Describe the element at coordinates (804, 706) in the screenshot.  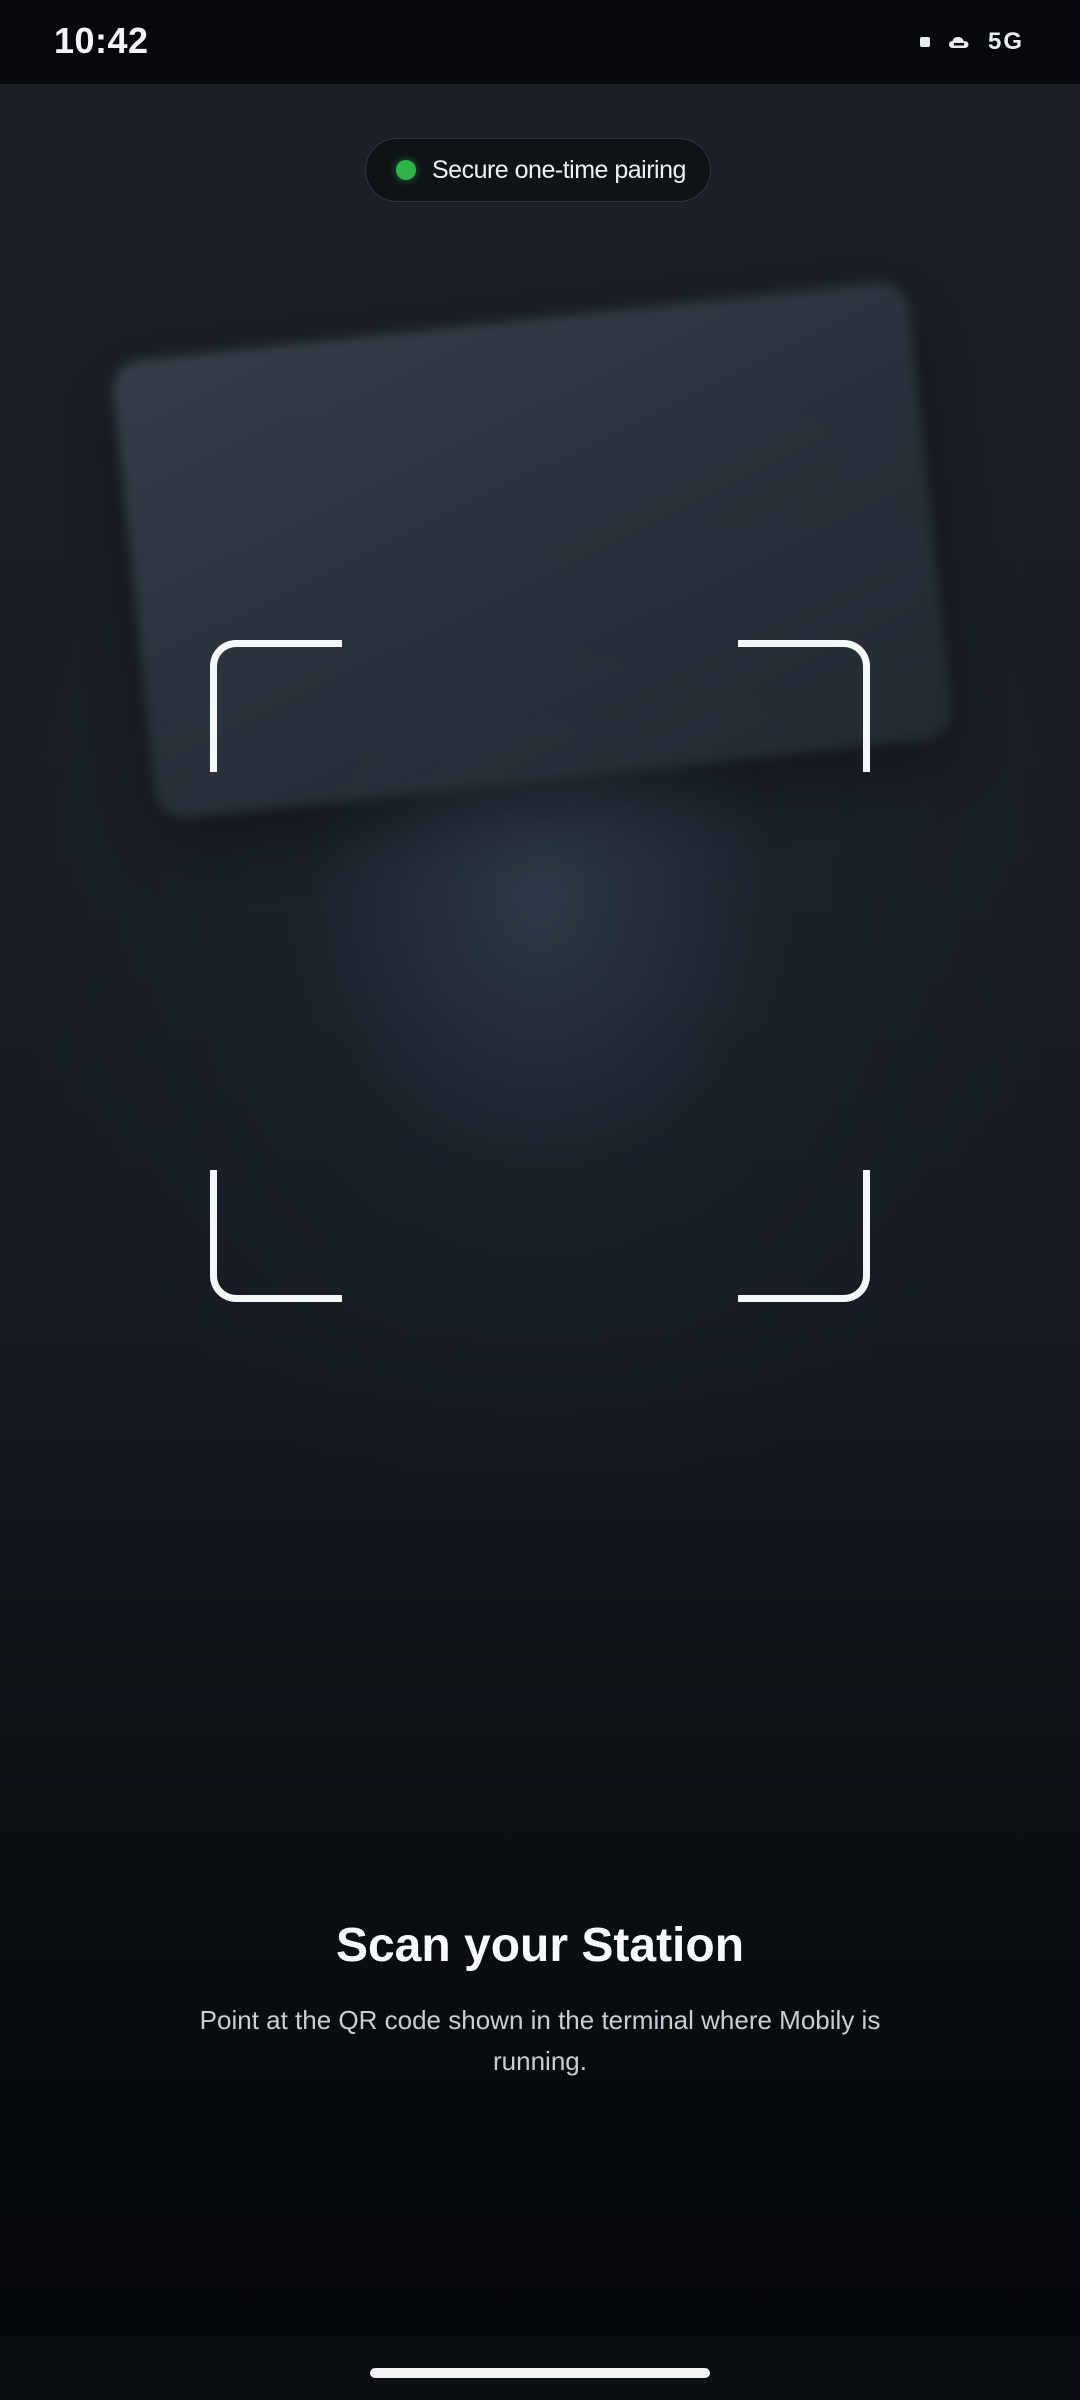
I see `viewfinder-corner-top-right` at that location.